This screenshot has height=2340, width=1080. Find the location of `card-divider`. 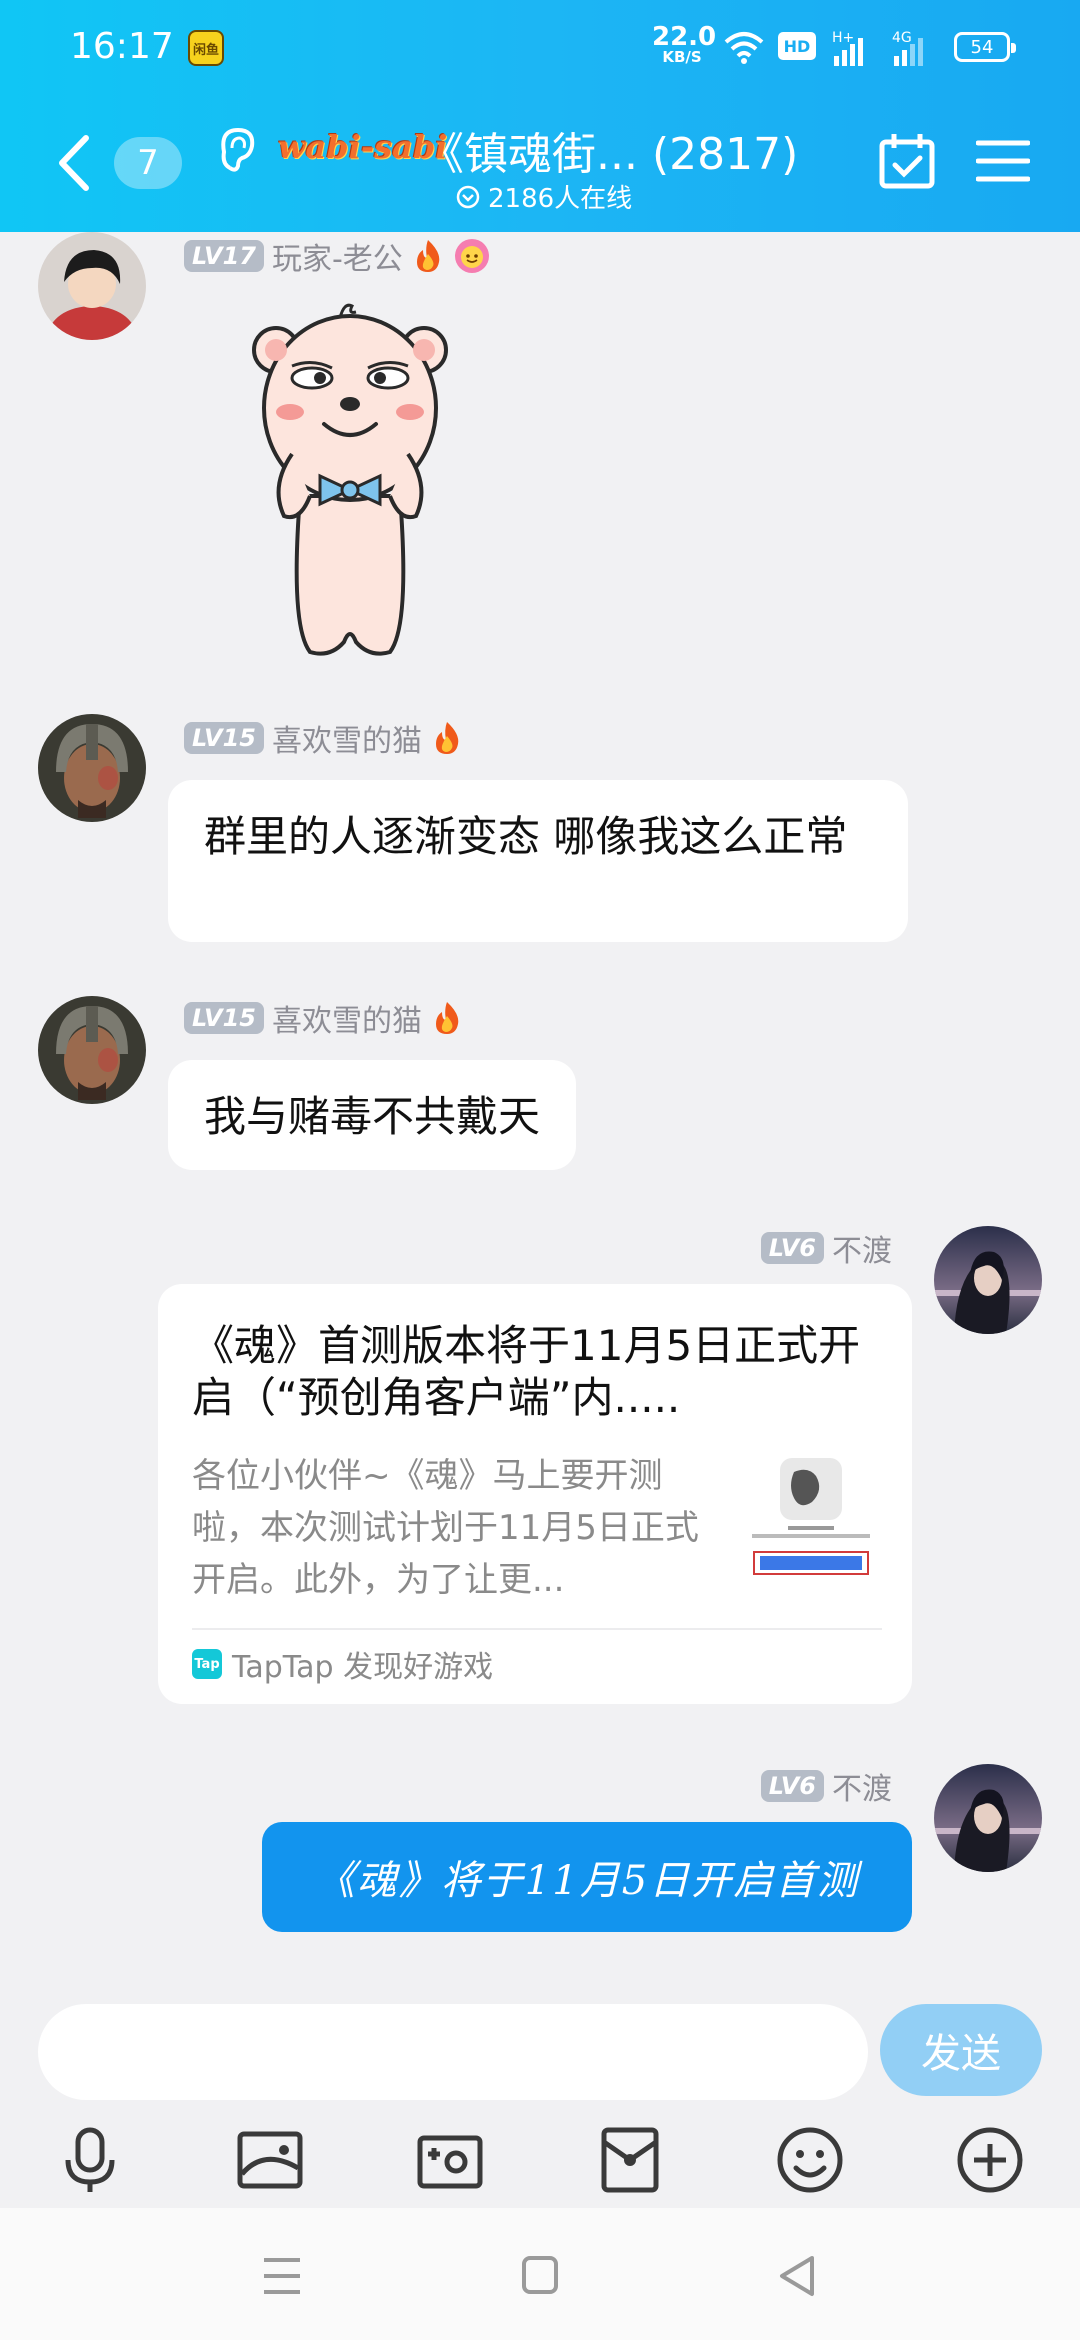

card-divider is located at coordinates (537, 1629).